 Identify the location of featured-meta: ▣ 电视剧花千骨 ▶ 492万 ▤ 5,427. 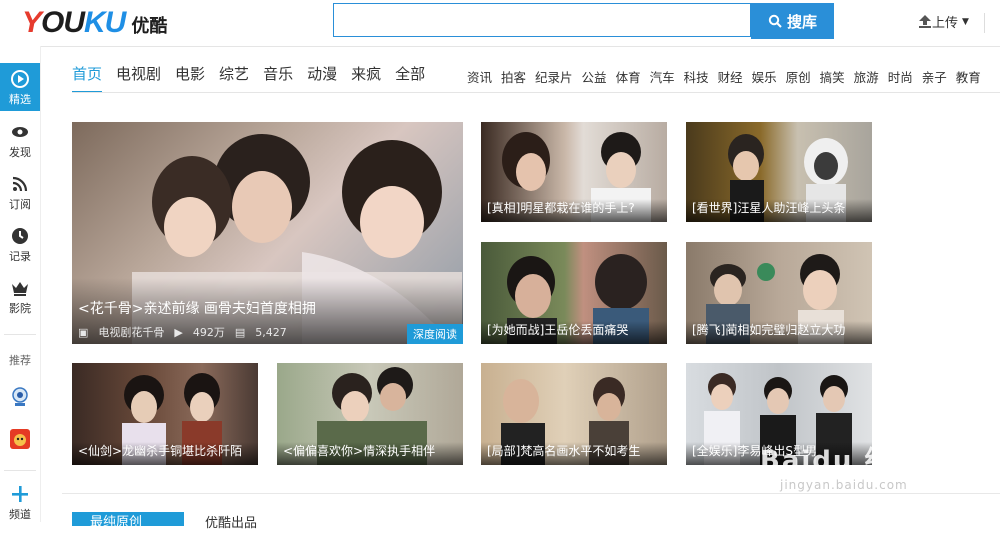
(187, 332).